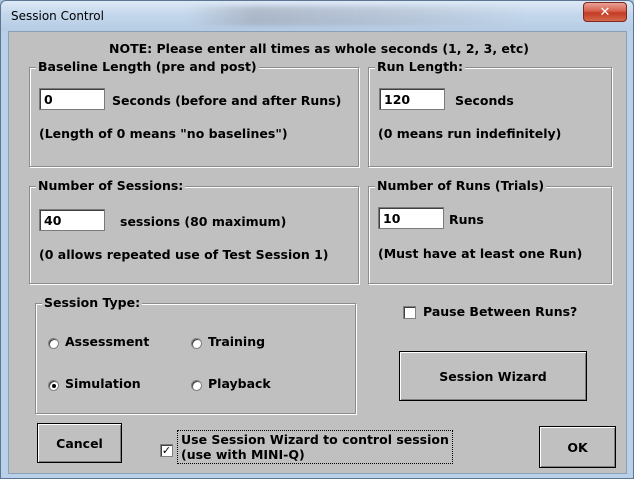 This screenshot has width=634, height=479. Describe the element at coordinates (236, 341) in the screenshot. I see `training-label: Training` at that location.